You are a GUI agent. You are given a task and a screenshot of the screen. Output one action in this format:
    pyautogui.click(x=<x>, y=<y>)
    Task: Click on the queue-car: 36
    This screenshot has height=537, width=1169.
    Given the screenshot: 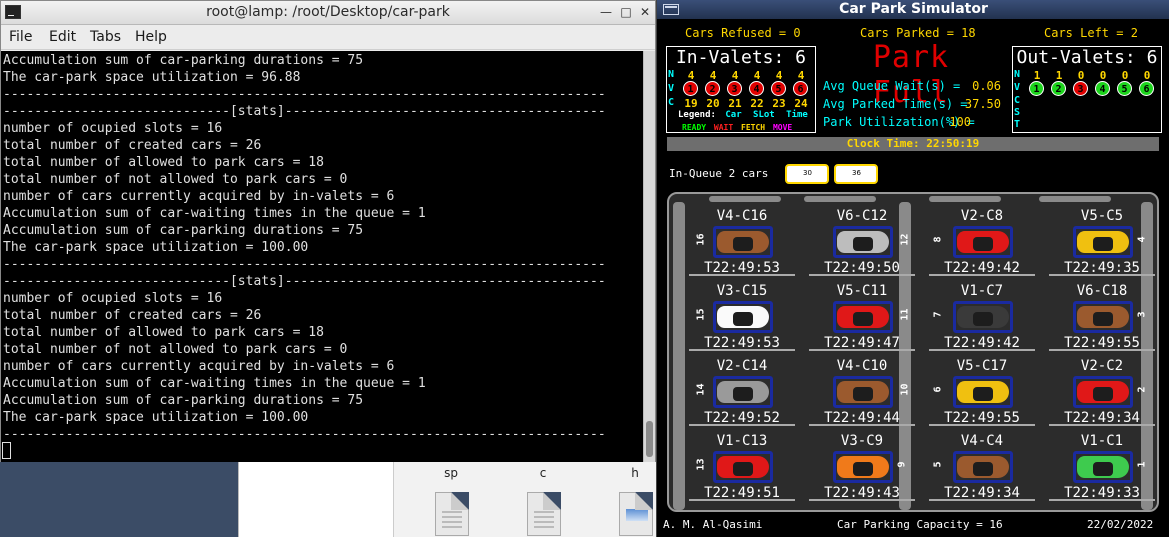 What is the action you would take?
    pyautogui.click(x=856, y=174)
    